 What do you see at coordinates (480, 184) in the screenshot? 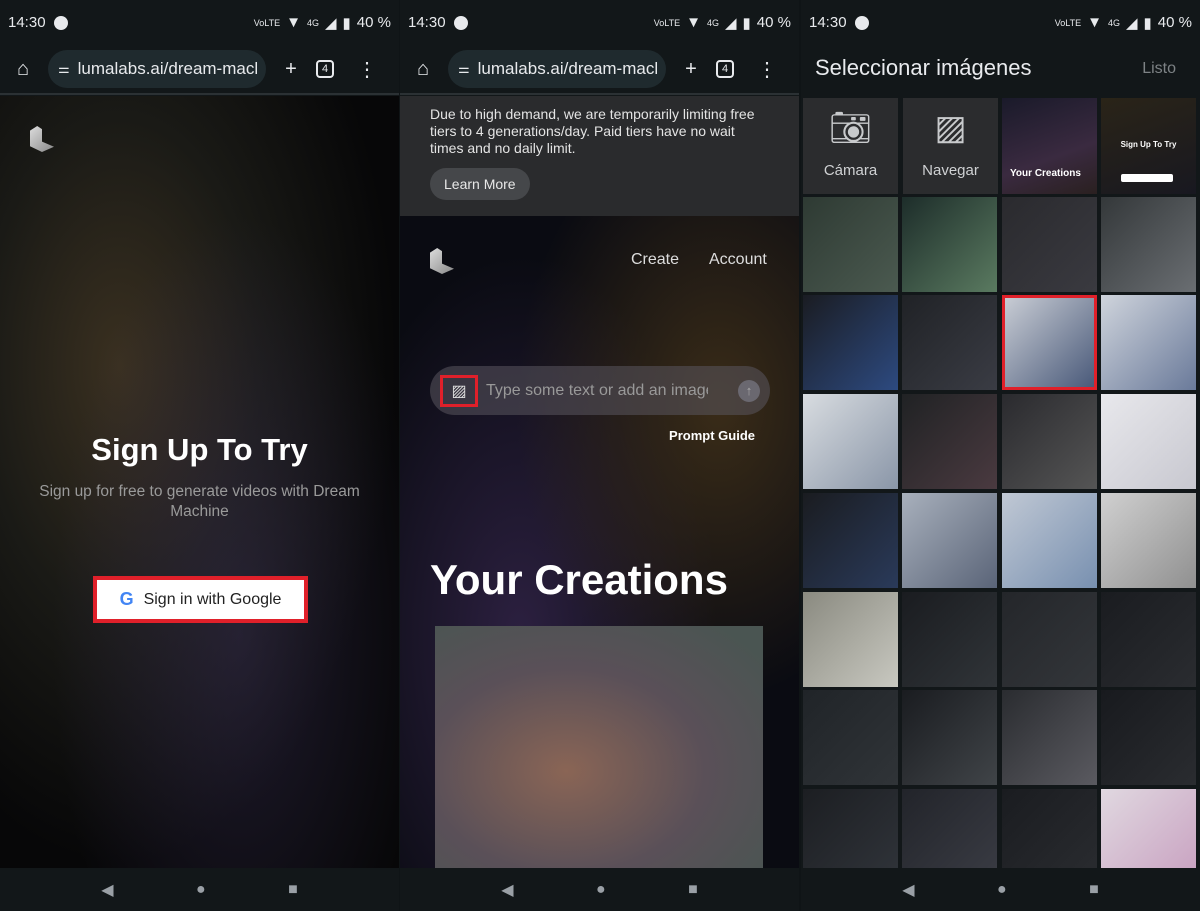
I see `learn-more-button: Learn More` at bounding box center [480, 184].